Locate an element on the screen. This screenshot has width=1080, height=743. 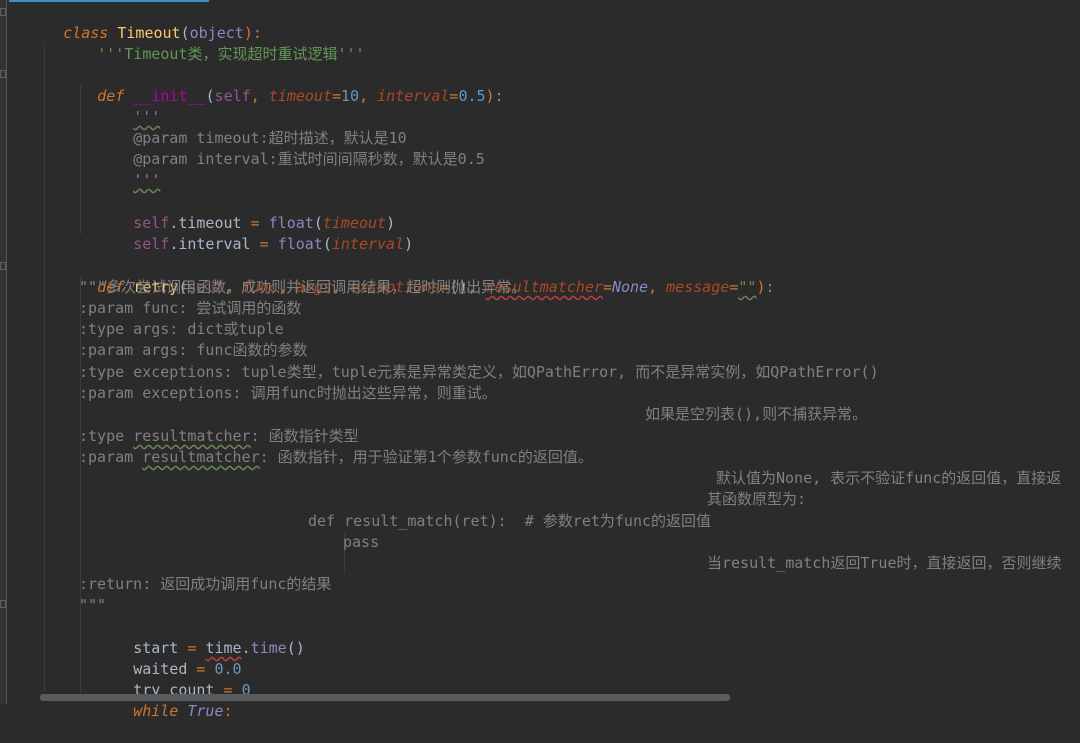
indent-guide is located at coordinates (44, 367).